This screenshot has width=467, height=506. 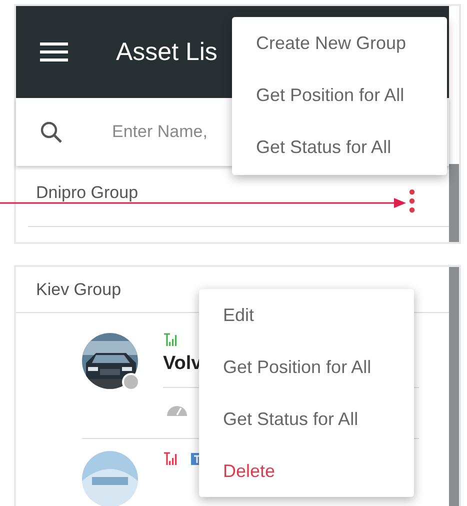 I want to click on menu-icon, so click(x=54, y=52).